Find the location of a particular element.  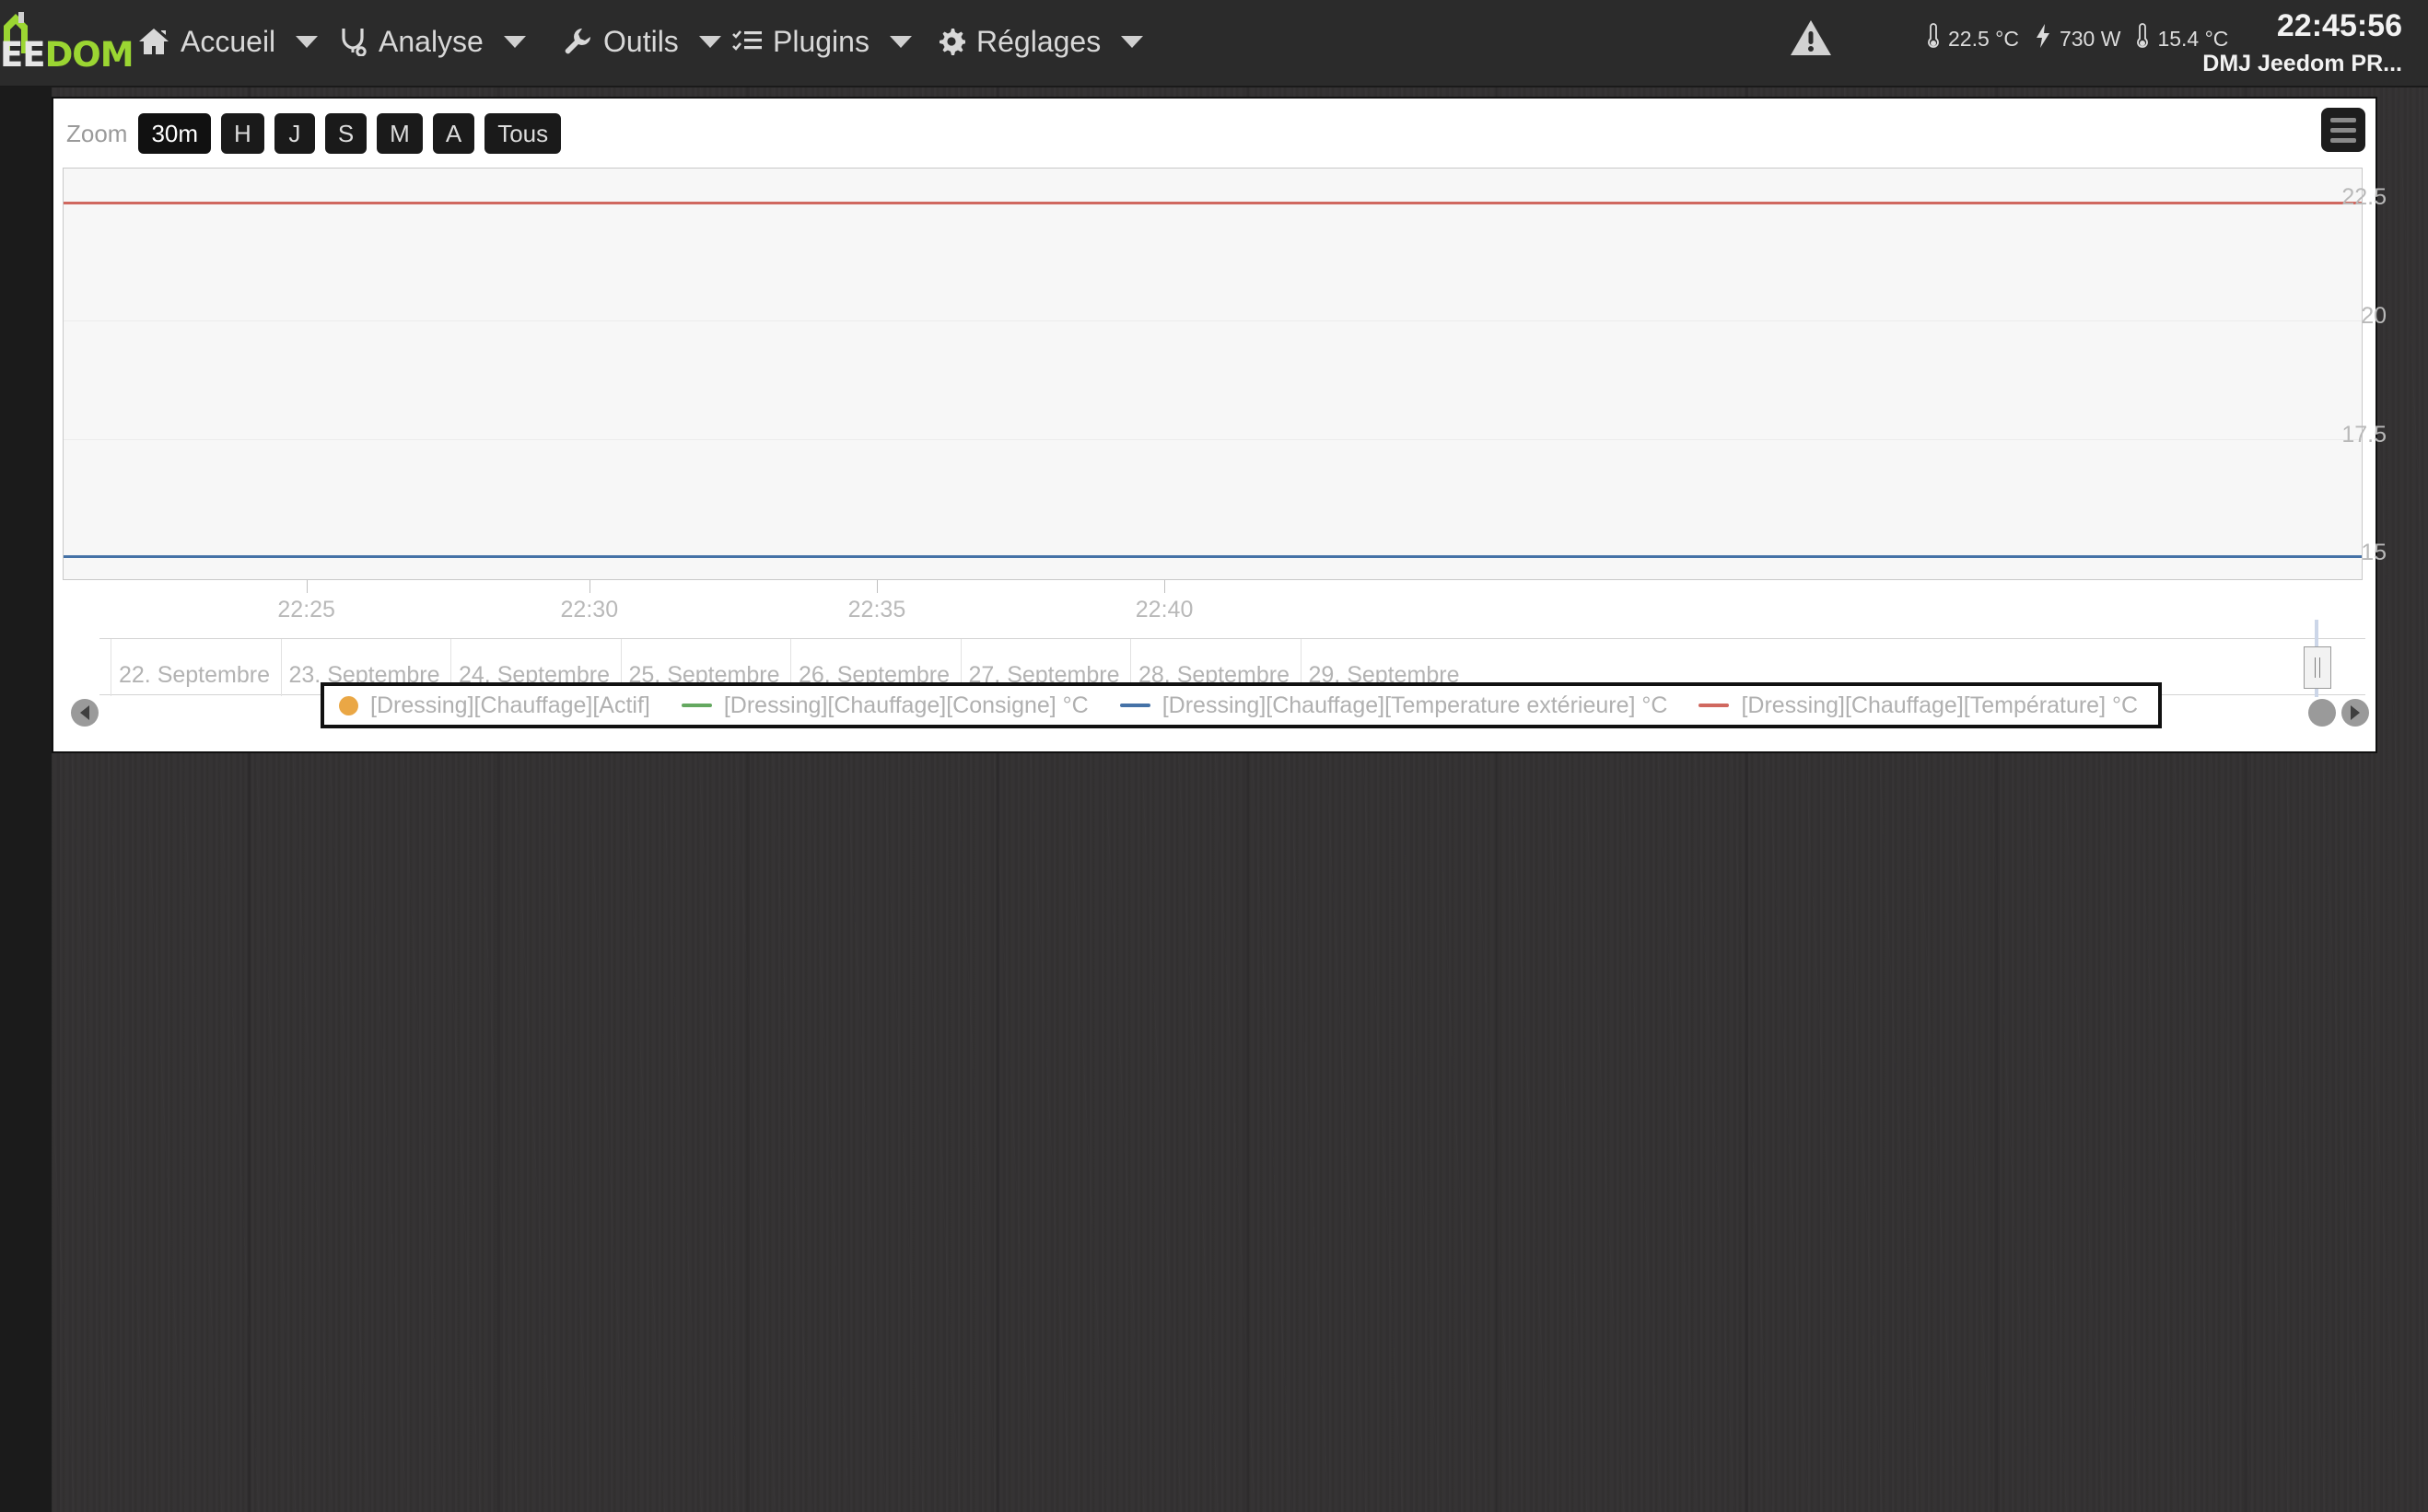

navigator-day-label: 22. Septembre is located at coordinates (194, 675).